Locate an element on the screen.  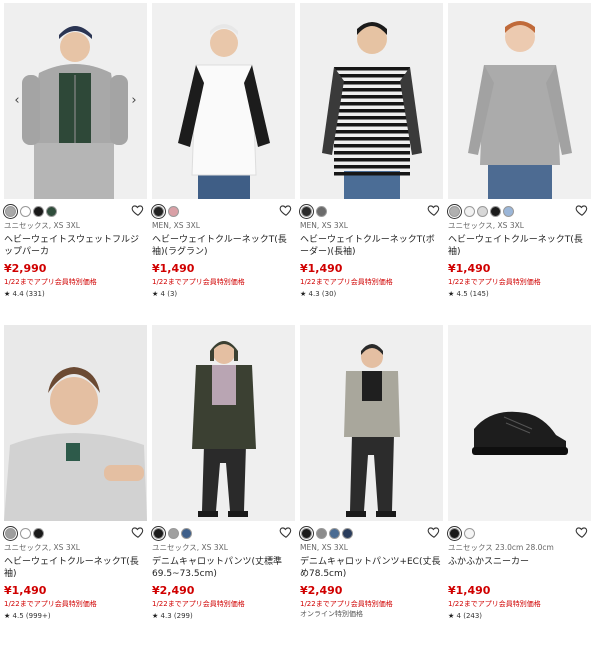
review-count: (331) is located at coordinates (35, 294).